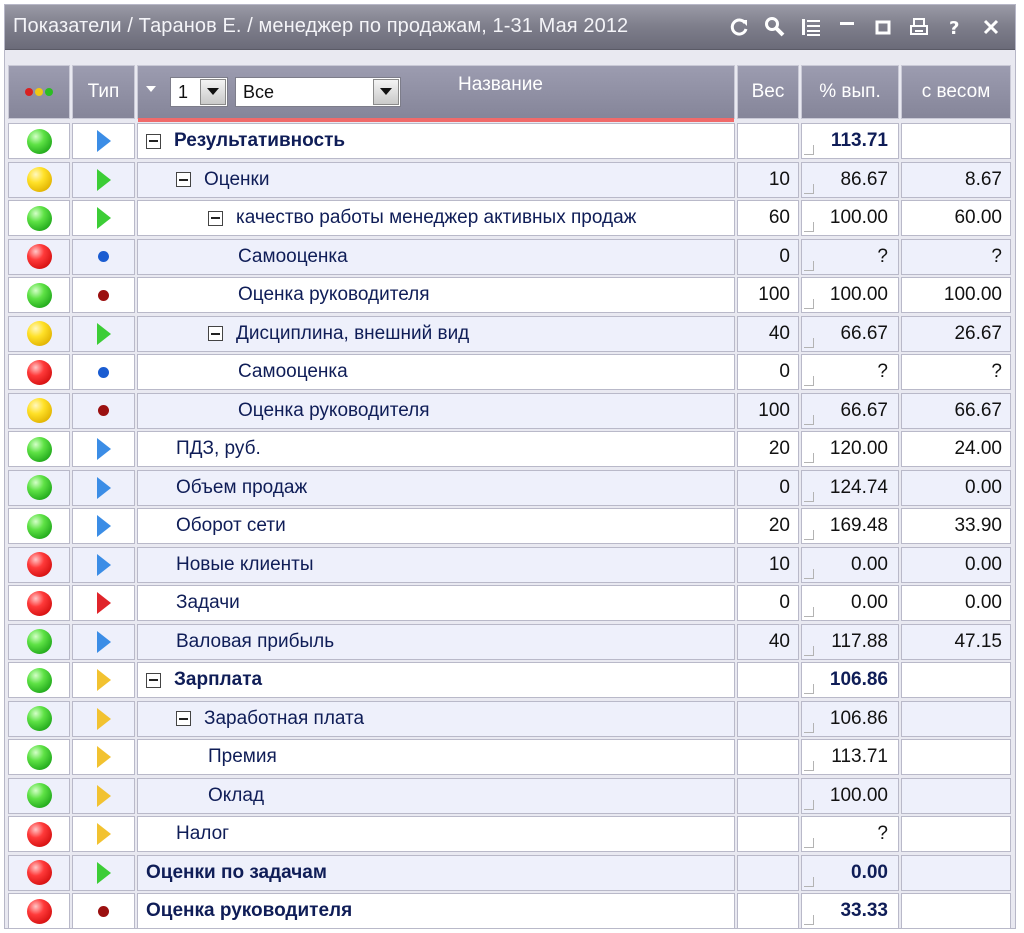 The image size is (1024, 933). I want to click on type-cell, so click(103, 218).